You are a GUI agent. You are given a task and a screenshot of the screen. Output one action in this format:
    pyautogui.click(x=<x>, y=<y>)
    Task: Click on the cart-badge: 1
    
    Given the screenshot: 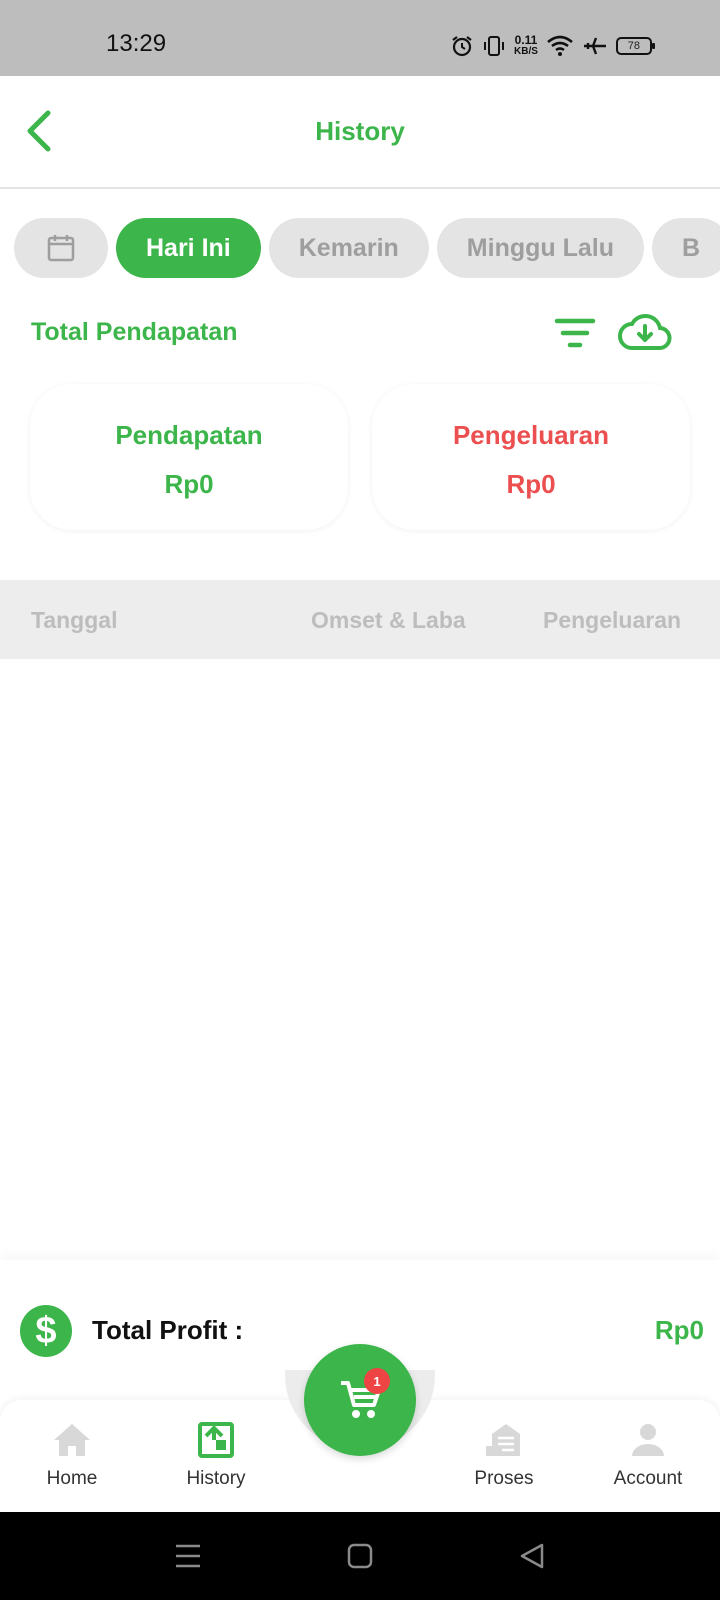 What is the action you would take?
    pyautogui.click(x=377, y=1381)
    